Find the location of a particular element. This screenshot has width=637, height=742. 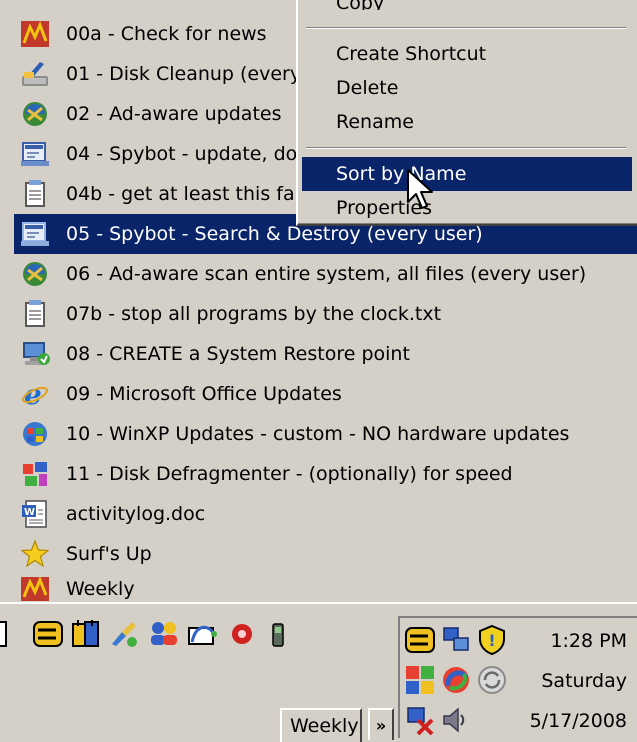

storage-icon is located at coordinates (48, 634).